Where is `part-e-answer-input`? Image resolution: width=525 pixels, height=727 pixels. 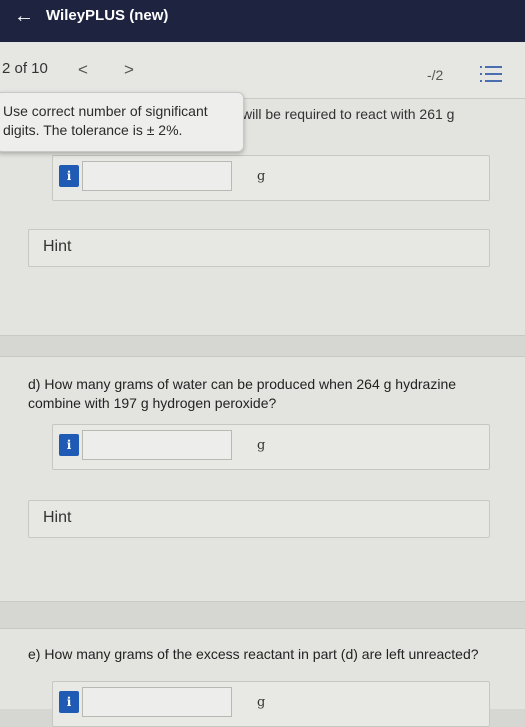 part-e-answer-input is located at coordinates (157, 702).